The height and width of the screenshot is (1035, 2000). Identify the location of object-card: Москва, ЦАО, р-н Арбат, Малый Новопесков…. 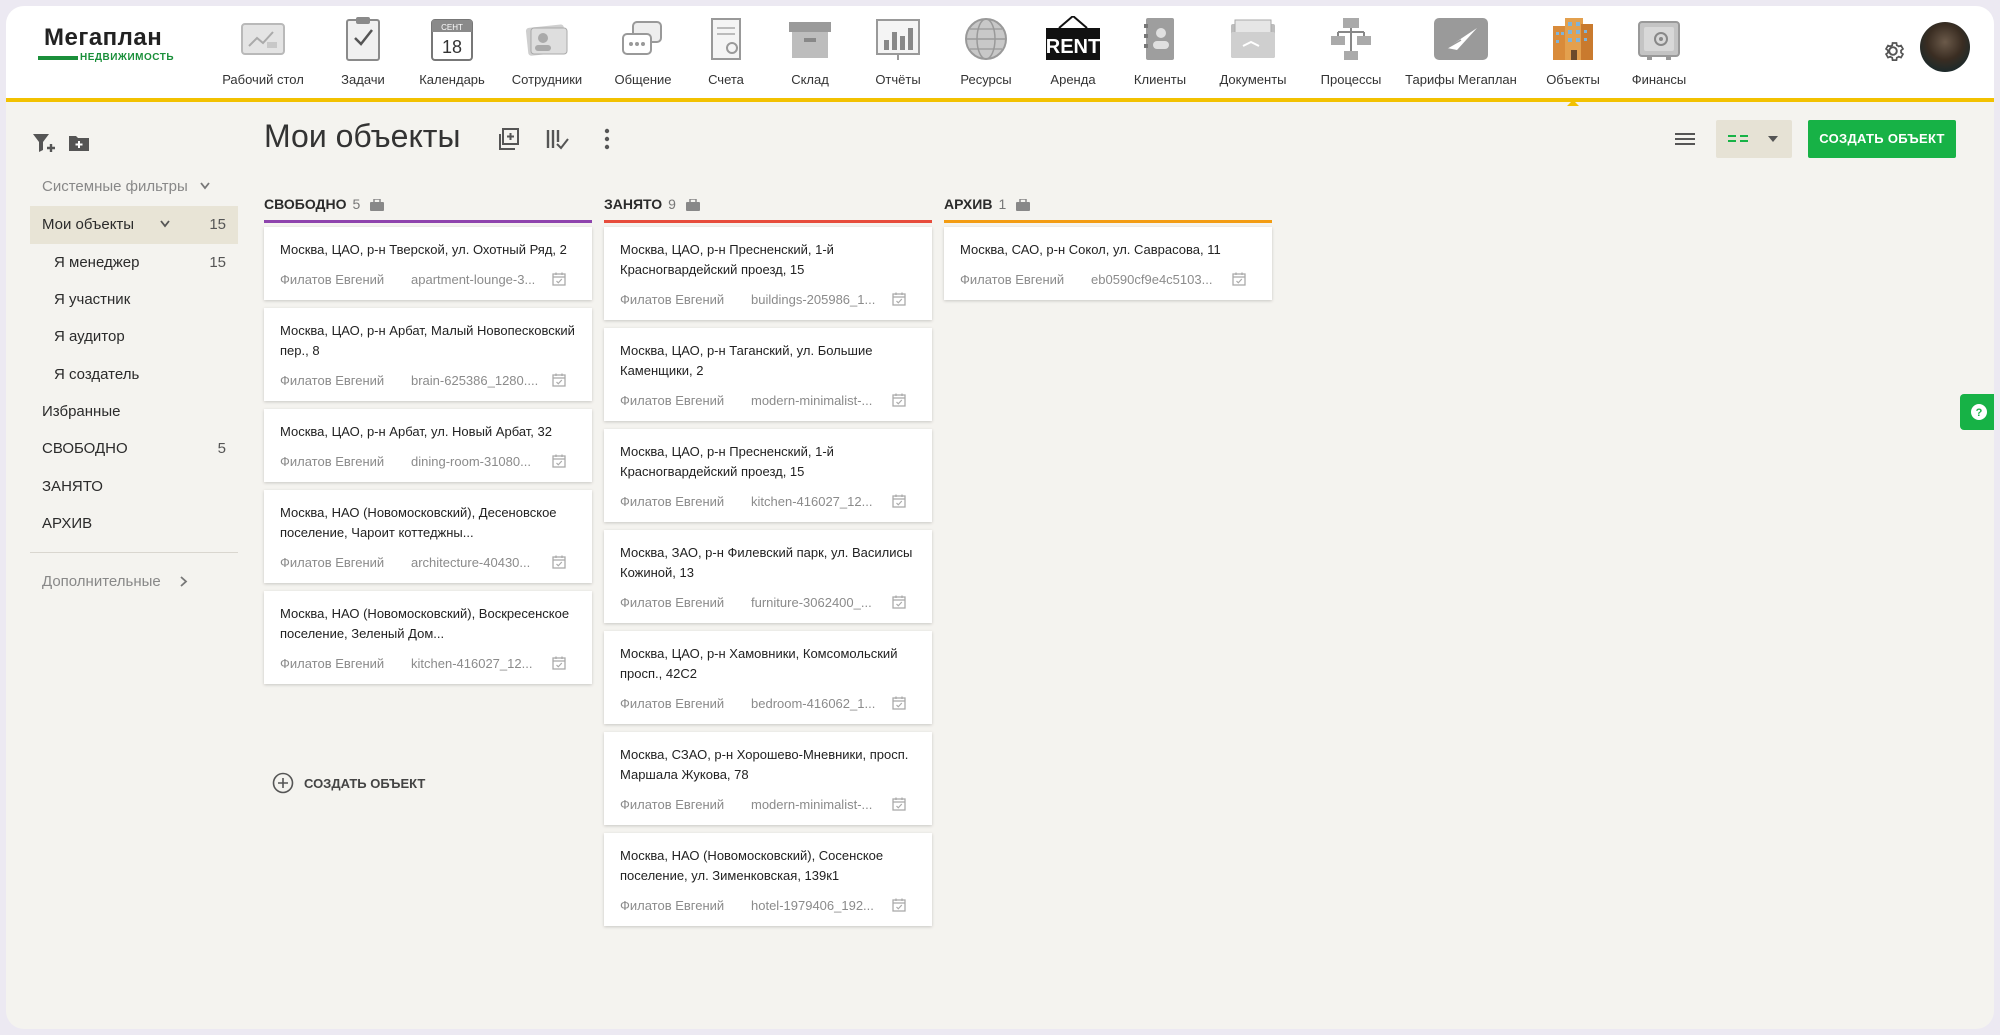
(428, 354).